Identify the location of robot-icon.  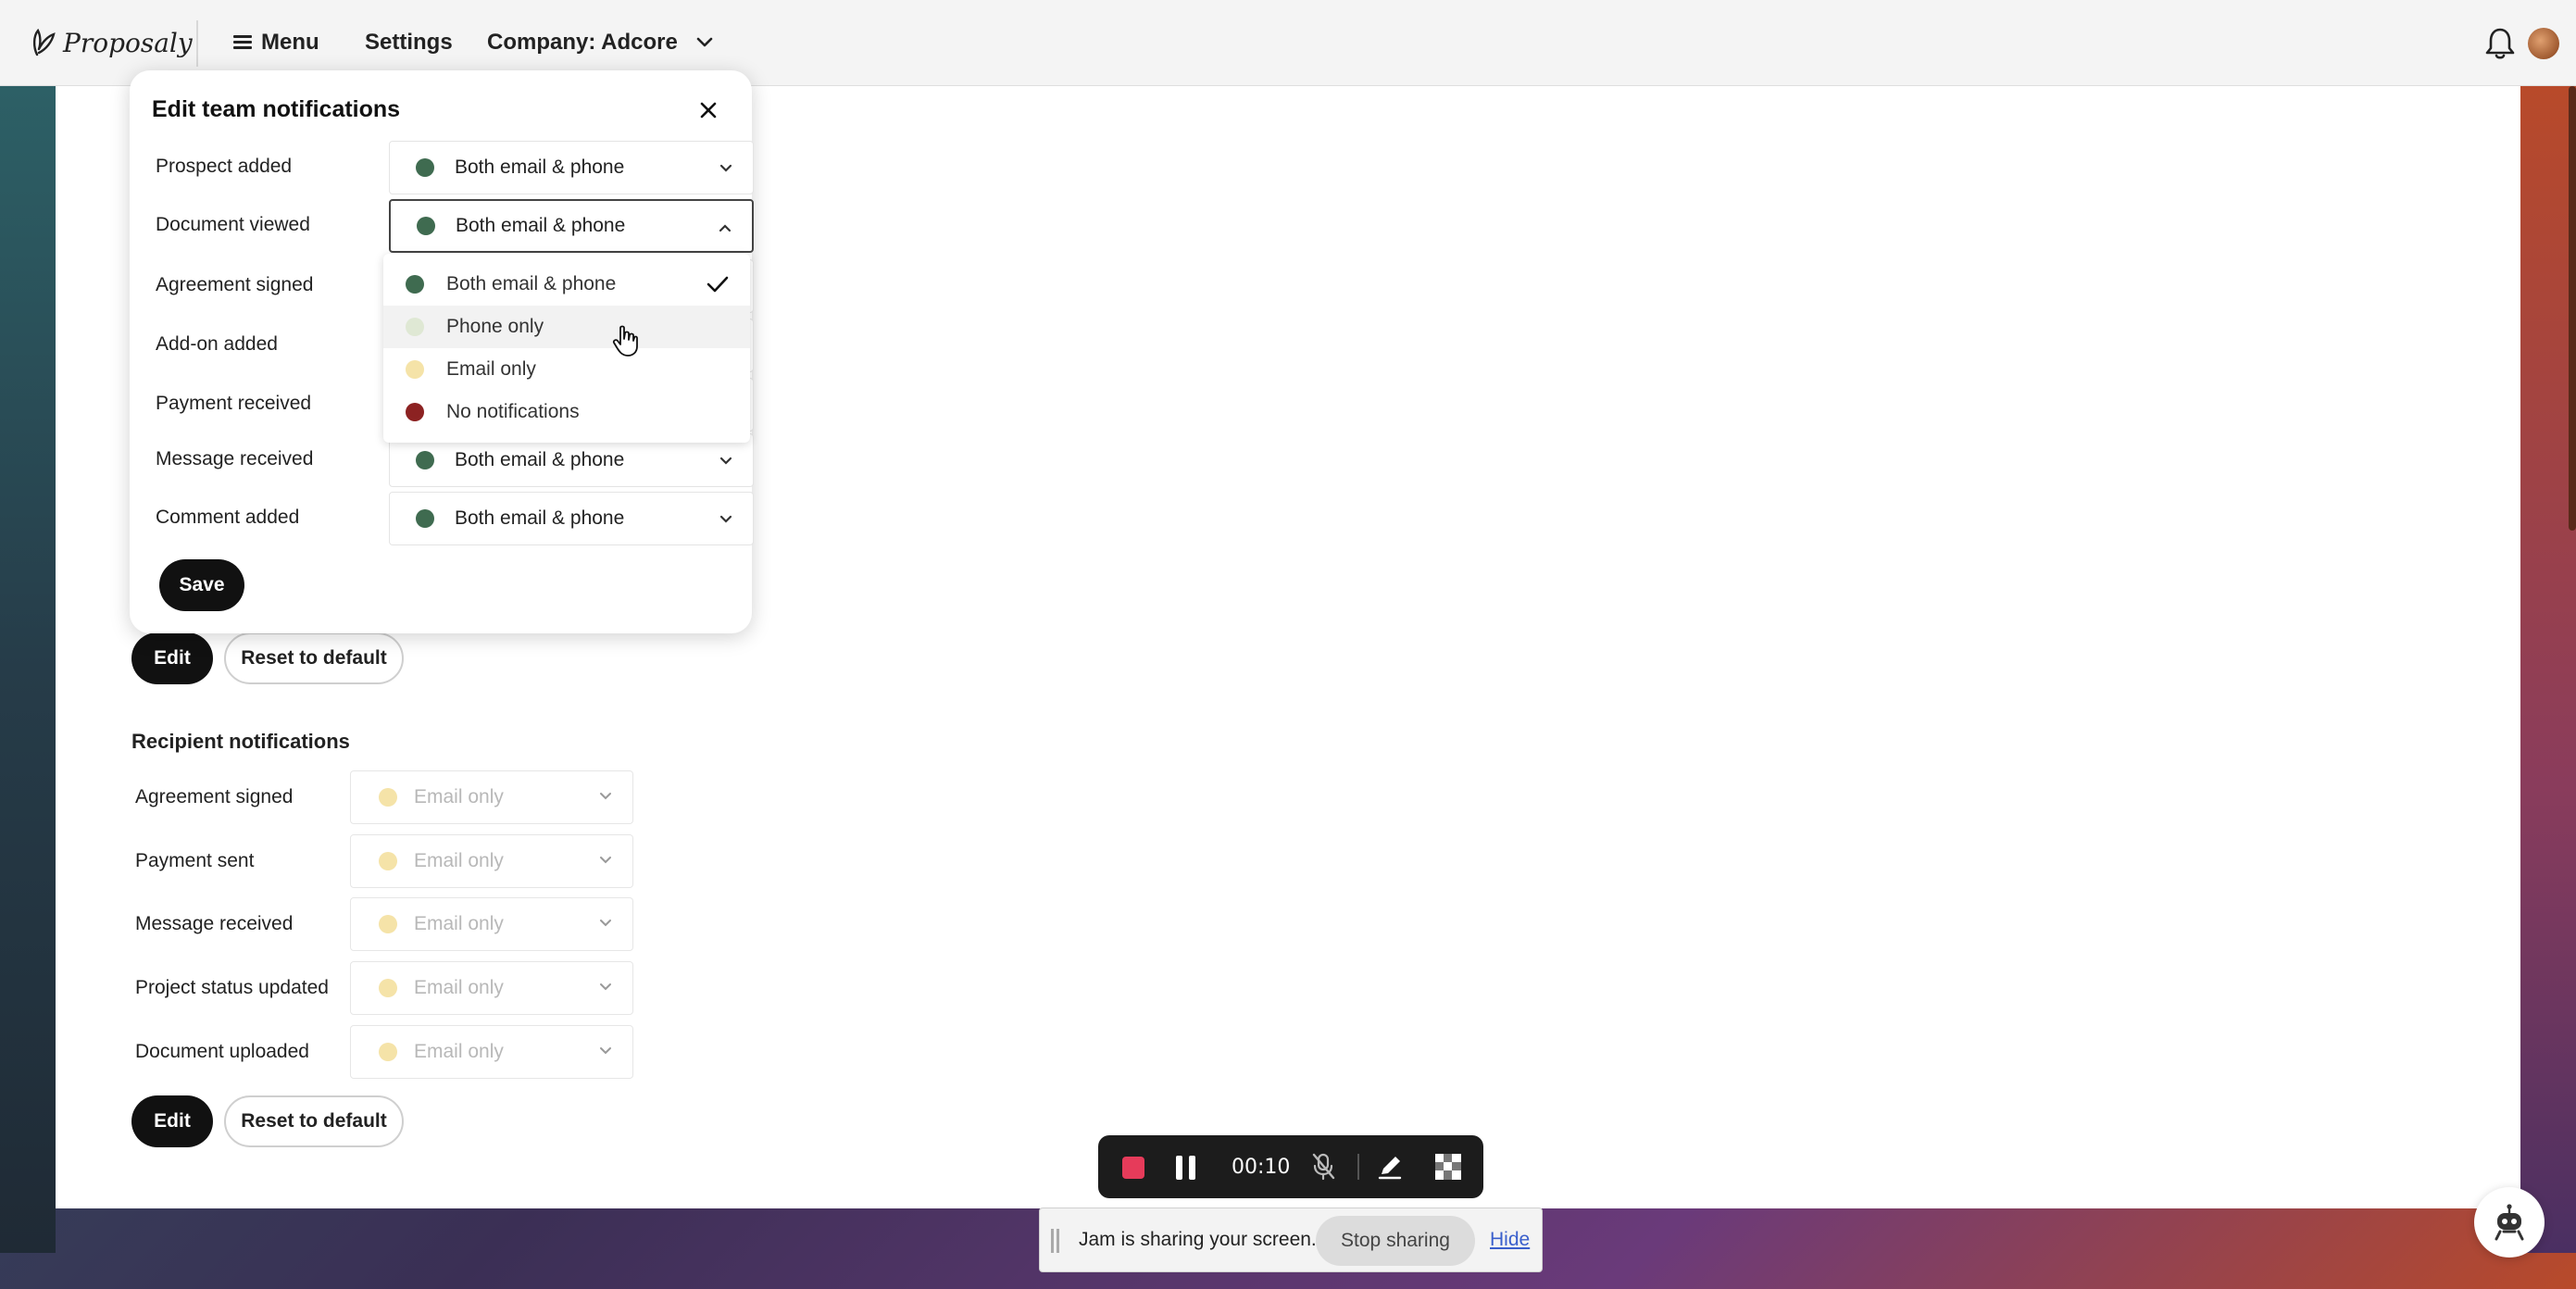
(2509, 1222).